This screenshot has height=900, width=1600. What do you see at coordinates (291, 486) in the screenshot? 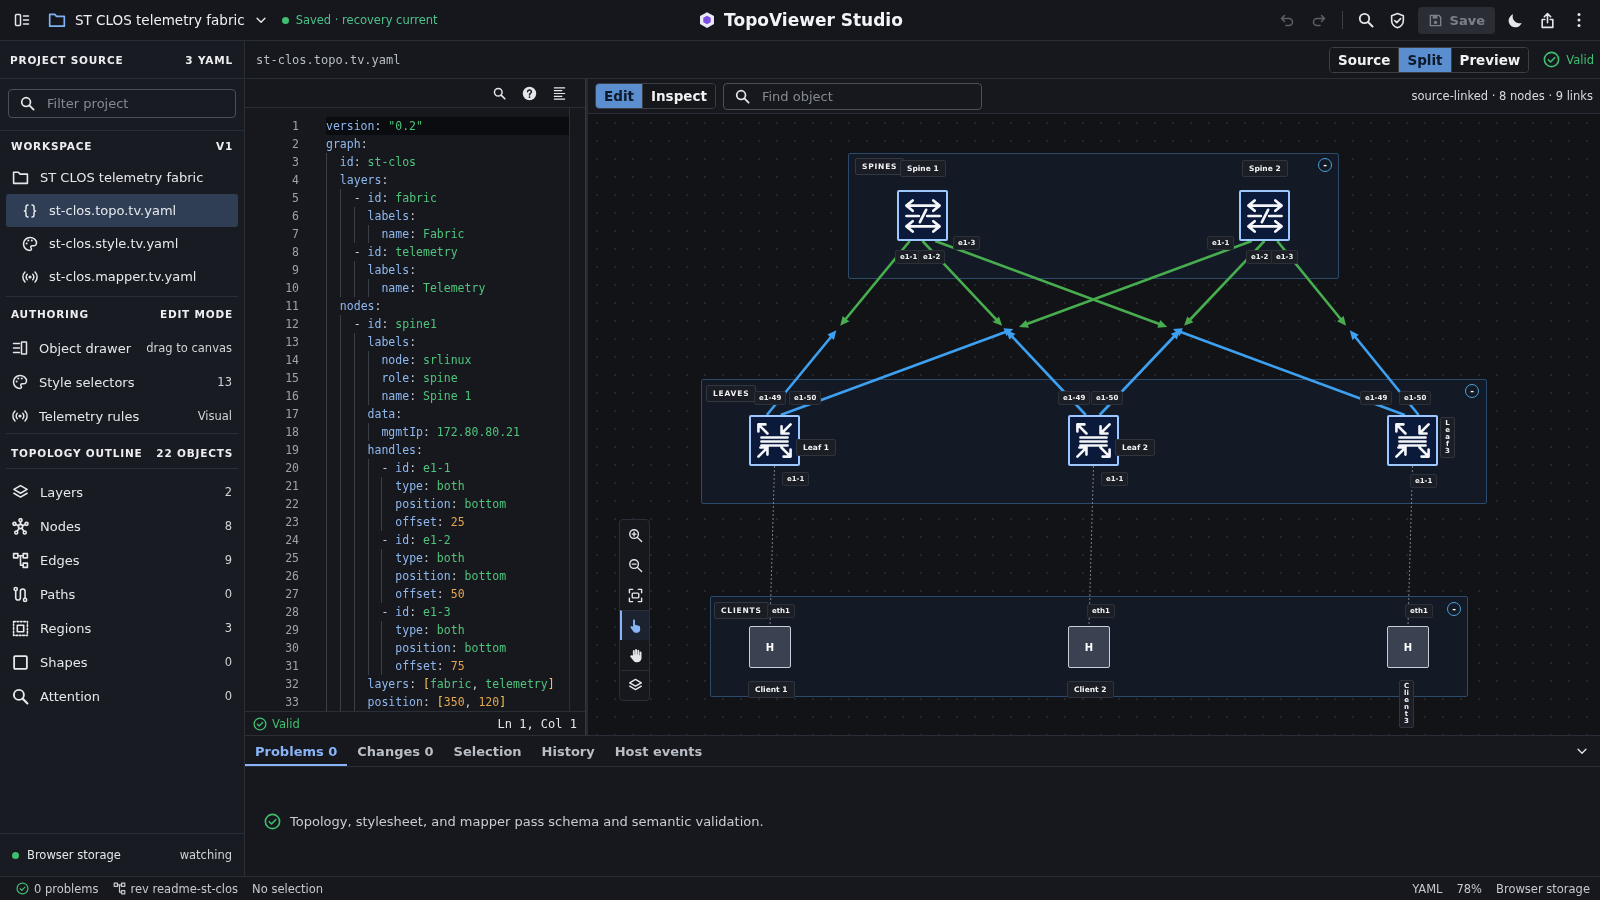
I see `line-number: 21` at bounding box center [291, 486].